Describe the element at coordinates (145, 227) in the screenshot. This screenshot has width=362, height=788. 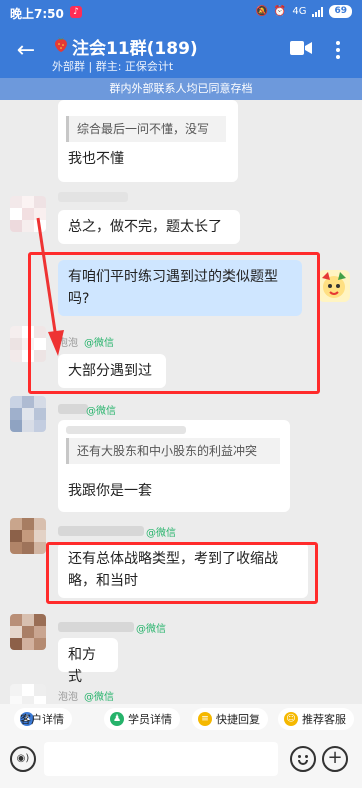
I see `message-text: 总之，做不完，题太长了` at that location.